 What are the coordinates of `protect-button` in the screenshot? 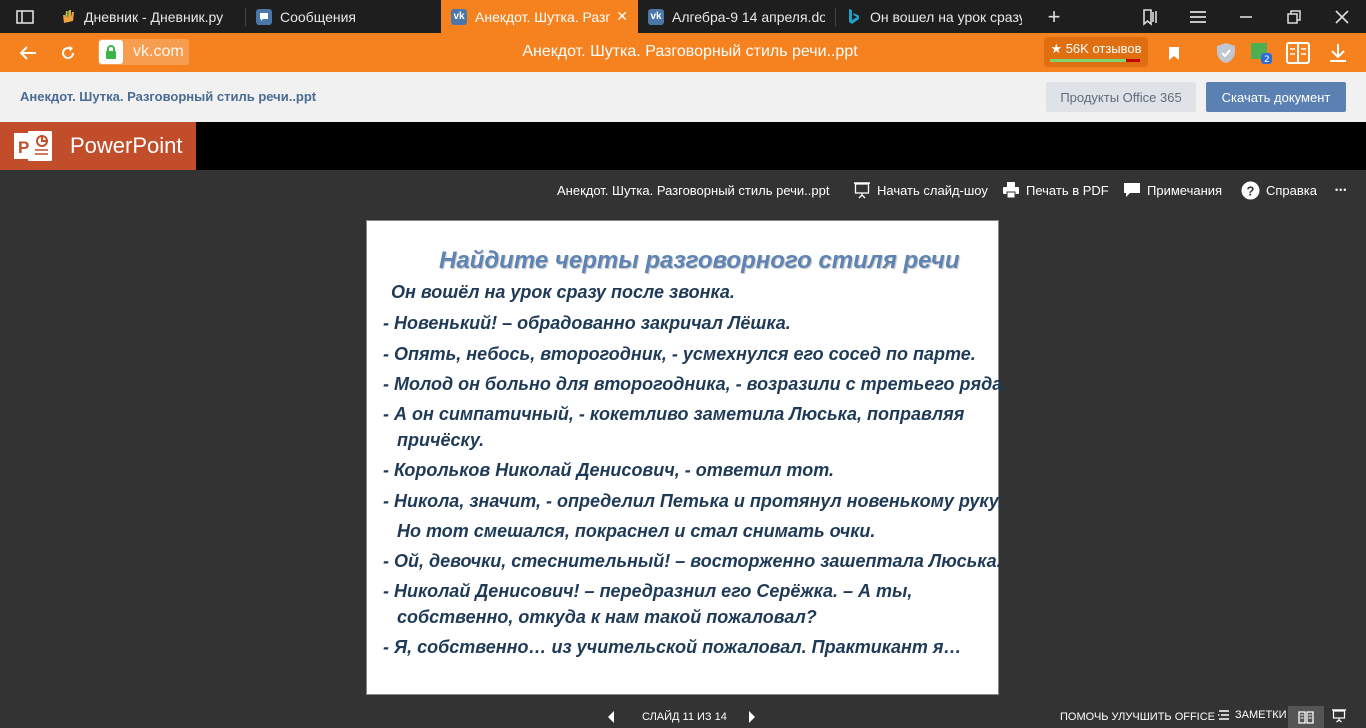 It's located at (1226, 53).